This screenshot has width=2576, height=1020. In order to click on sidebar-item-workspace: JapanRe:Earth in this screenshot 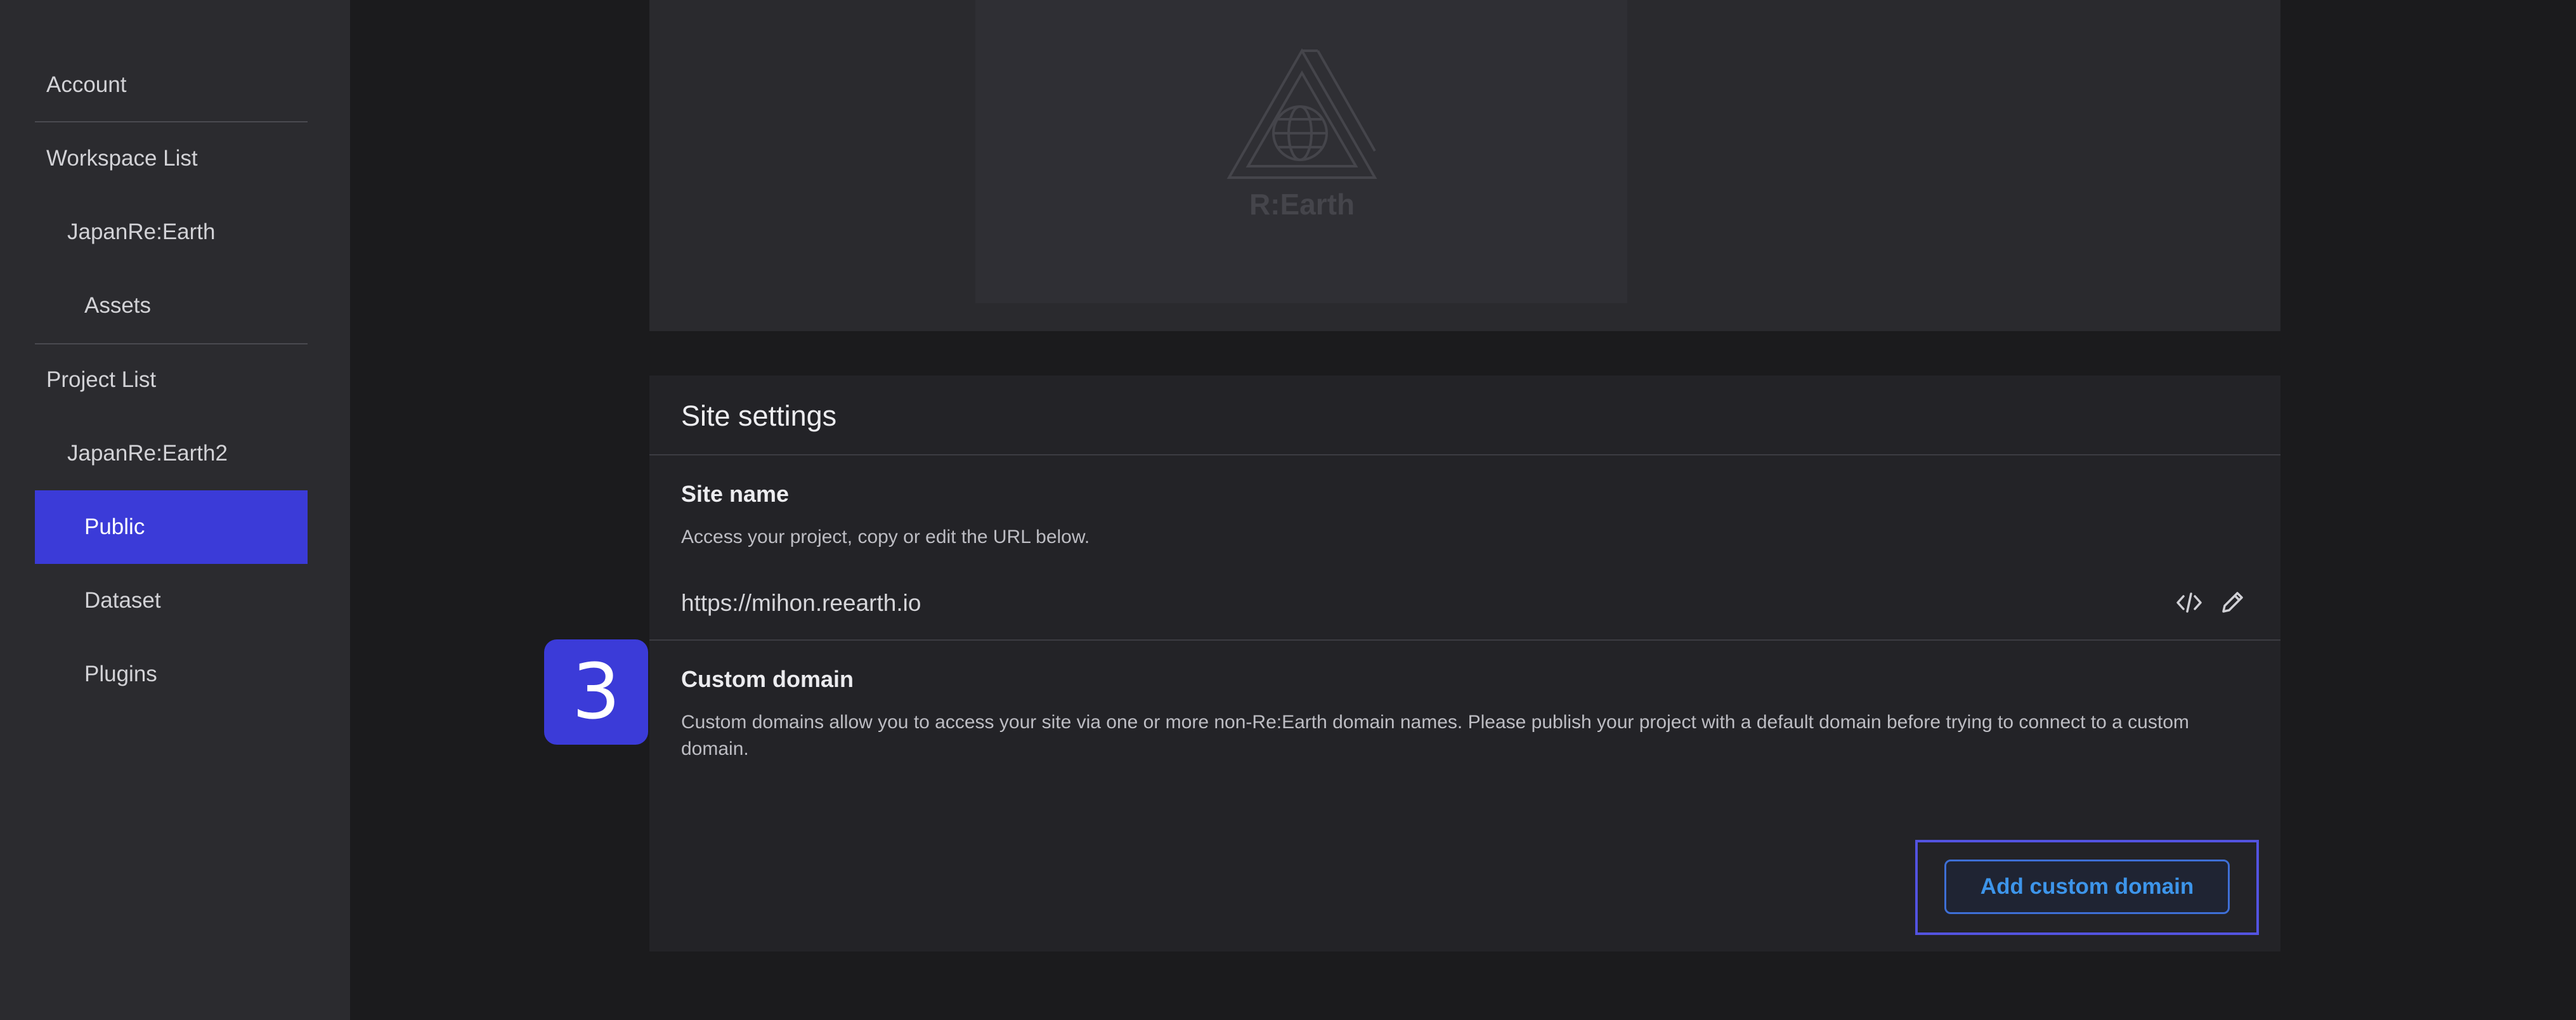, I will do `click(171, 232)`.